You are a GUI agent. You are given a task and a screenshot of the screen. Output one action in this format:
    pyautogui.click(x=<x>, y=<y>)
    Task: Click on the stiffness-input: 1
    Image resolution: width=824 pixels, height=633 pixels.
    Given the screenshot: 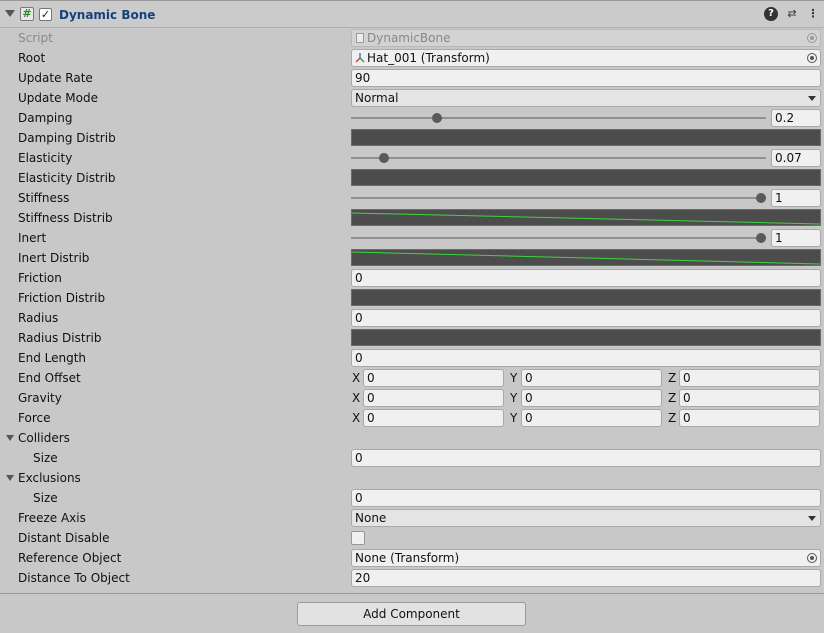 What is the action you would take?
    pyautogui.click(x=796, y=198)
    